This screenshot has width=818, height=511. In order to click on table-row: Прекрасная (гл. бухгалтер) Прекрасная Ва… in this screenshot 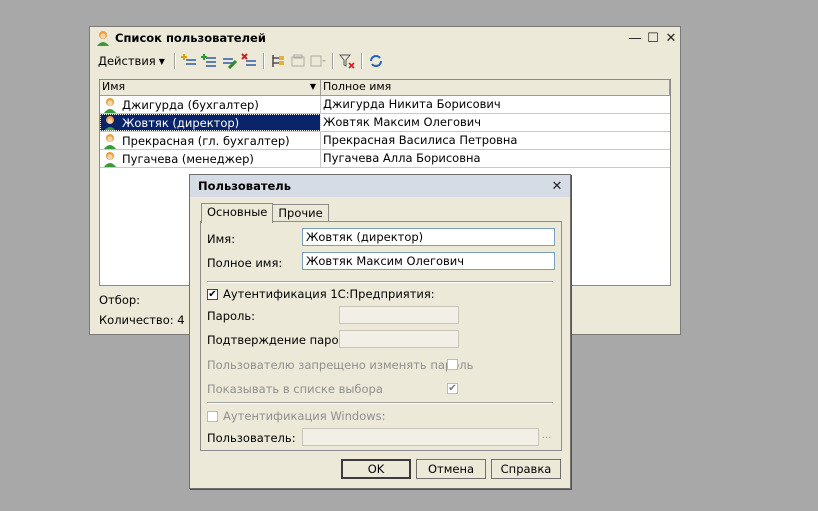, I will do `click(385, 141)`.